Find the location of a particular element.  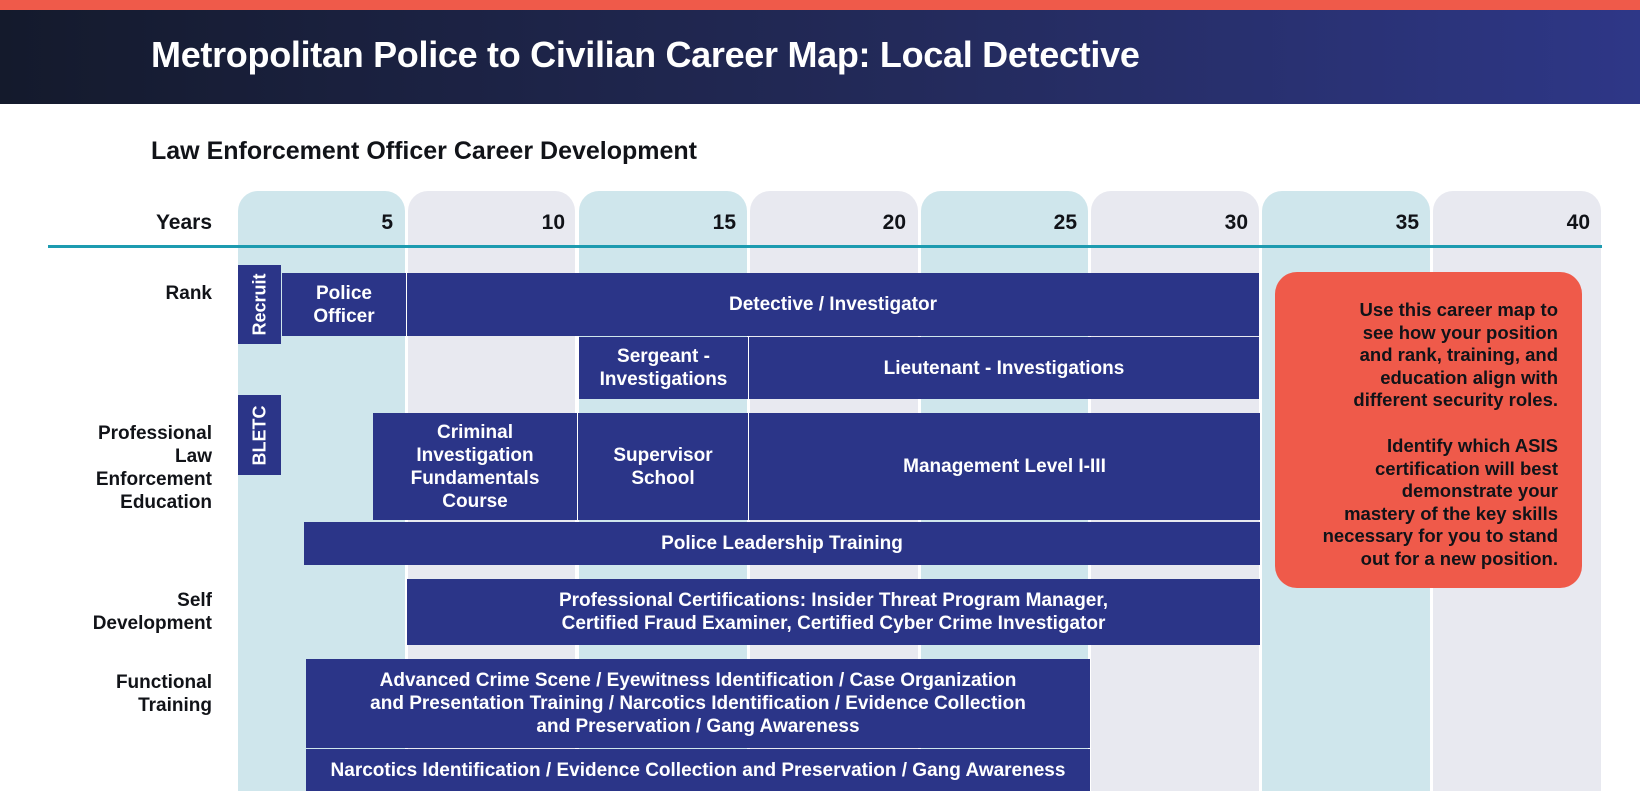

recruit-bar: Recruit is located at coordinates (259, 304).